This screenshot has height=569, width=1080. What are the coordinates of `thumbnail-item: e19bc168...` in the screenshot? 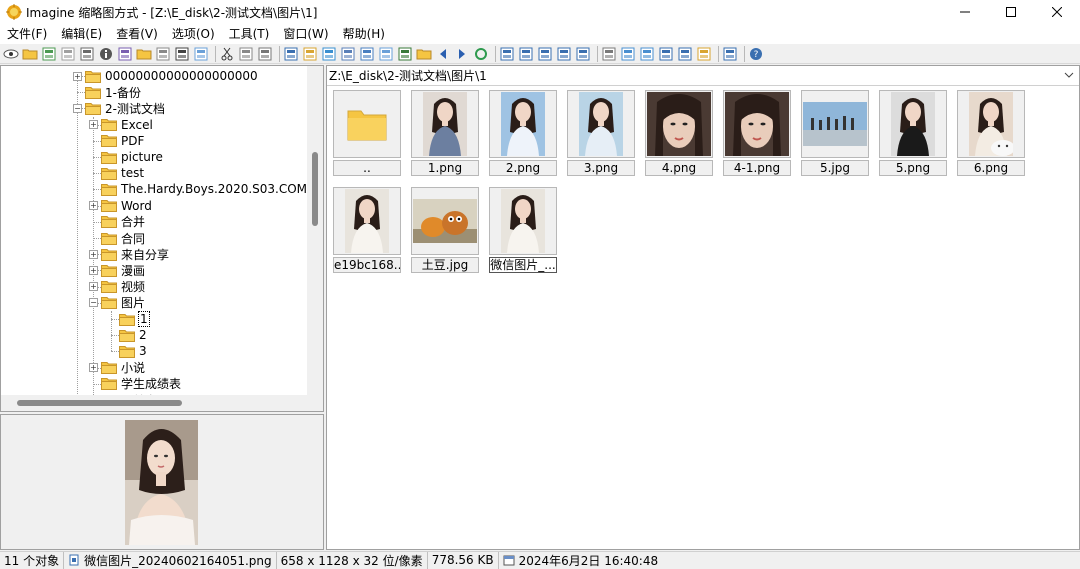 It's located at (367, 230).